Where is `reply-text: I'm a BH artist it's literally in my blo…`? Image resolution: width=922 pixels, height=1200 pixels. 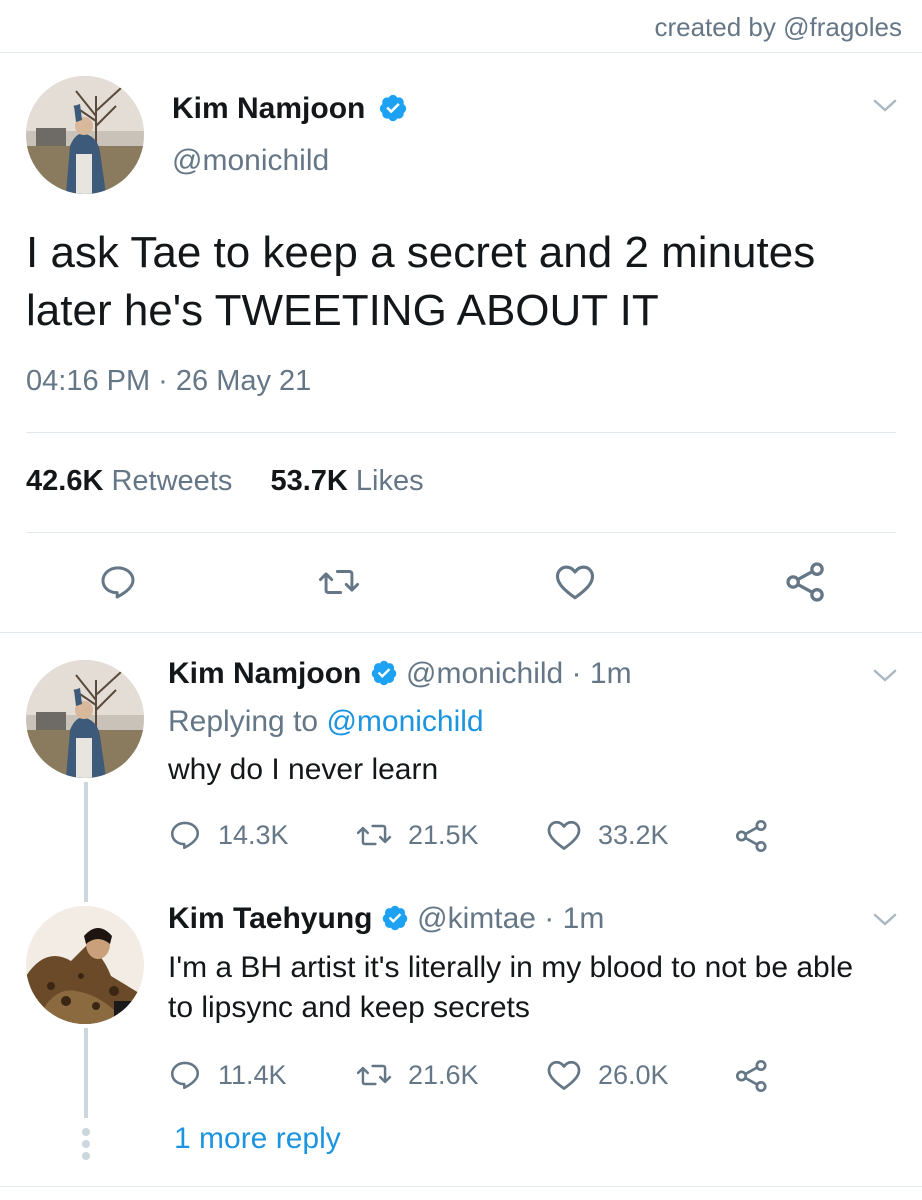
reply-text: I'm a BH artist it's literally in my blo… is located at coordinates (511, 987).